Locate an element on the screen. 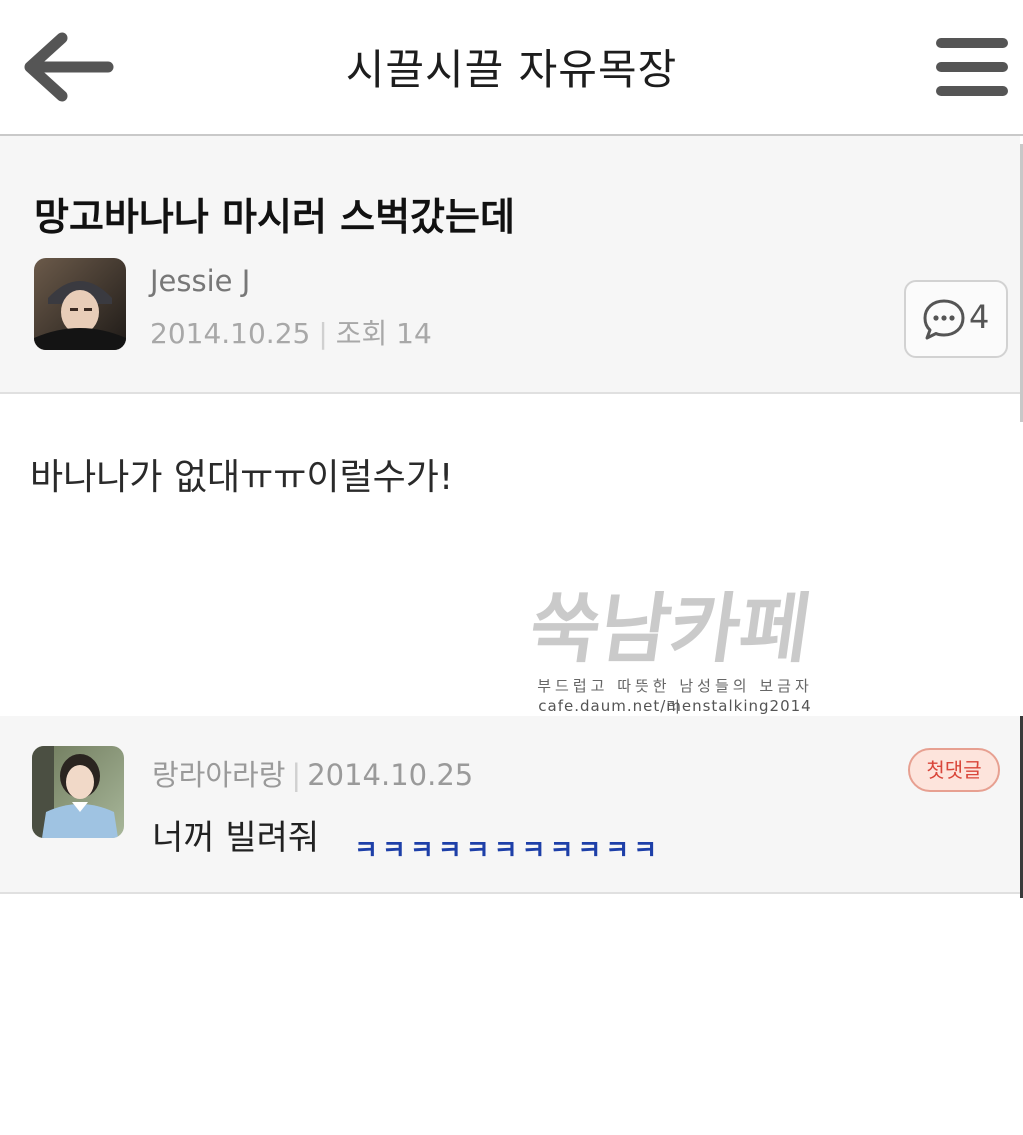 The height and width of the screenshot is (1135, 1023). menu-button is located at coordinates (972, 67).